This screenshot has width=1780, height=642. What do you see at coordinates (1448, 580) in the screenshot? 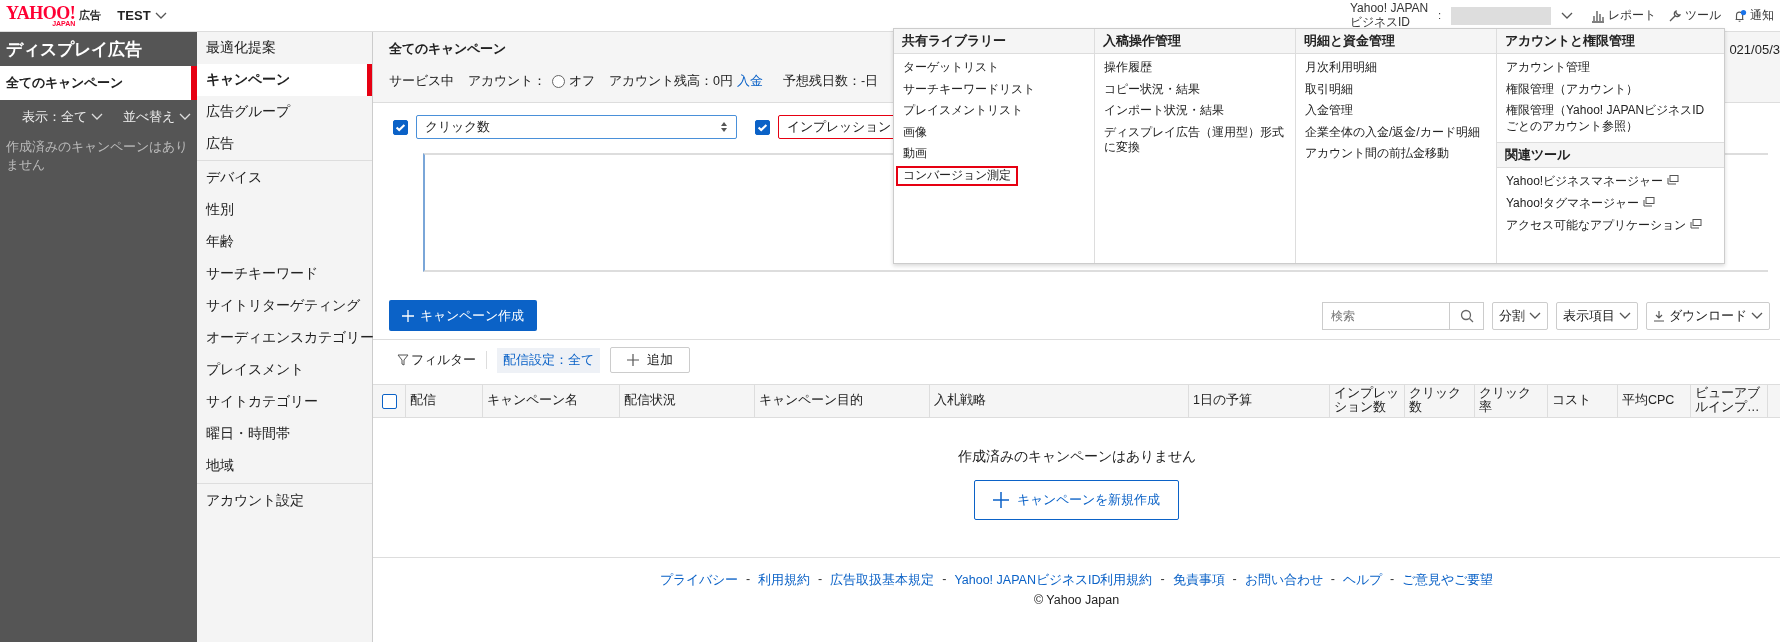
I see `footer-link: ご意見やご要望` at bounding box center [1448, 580].